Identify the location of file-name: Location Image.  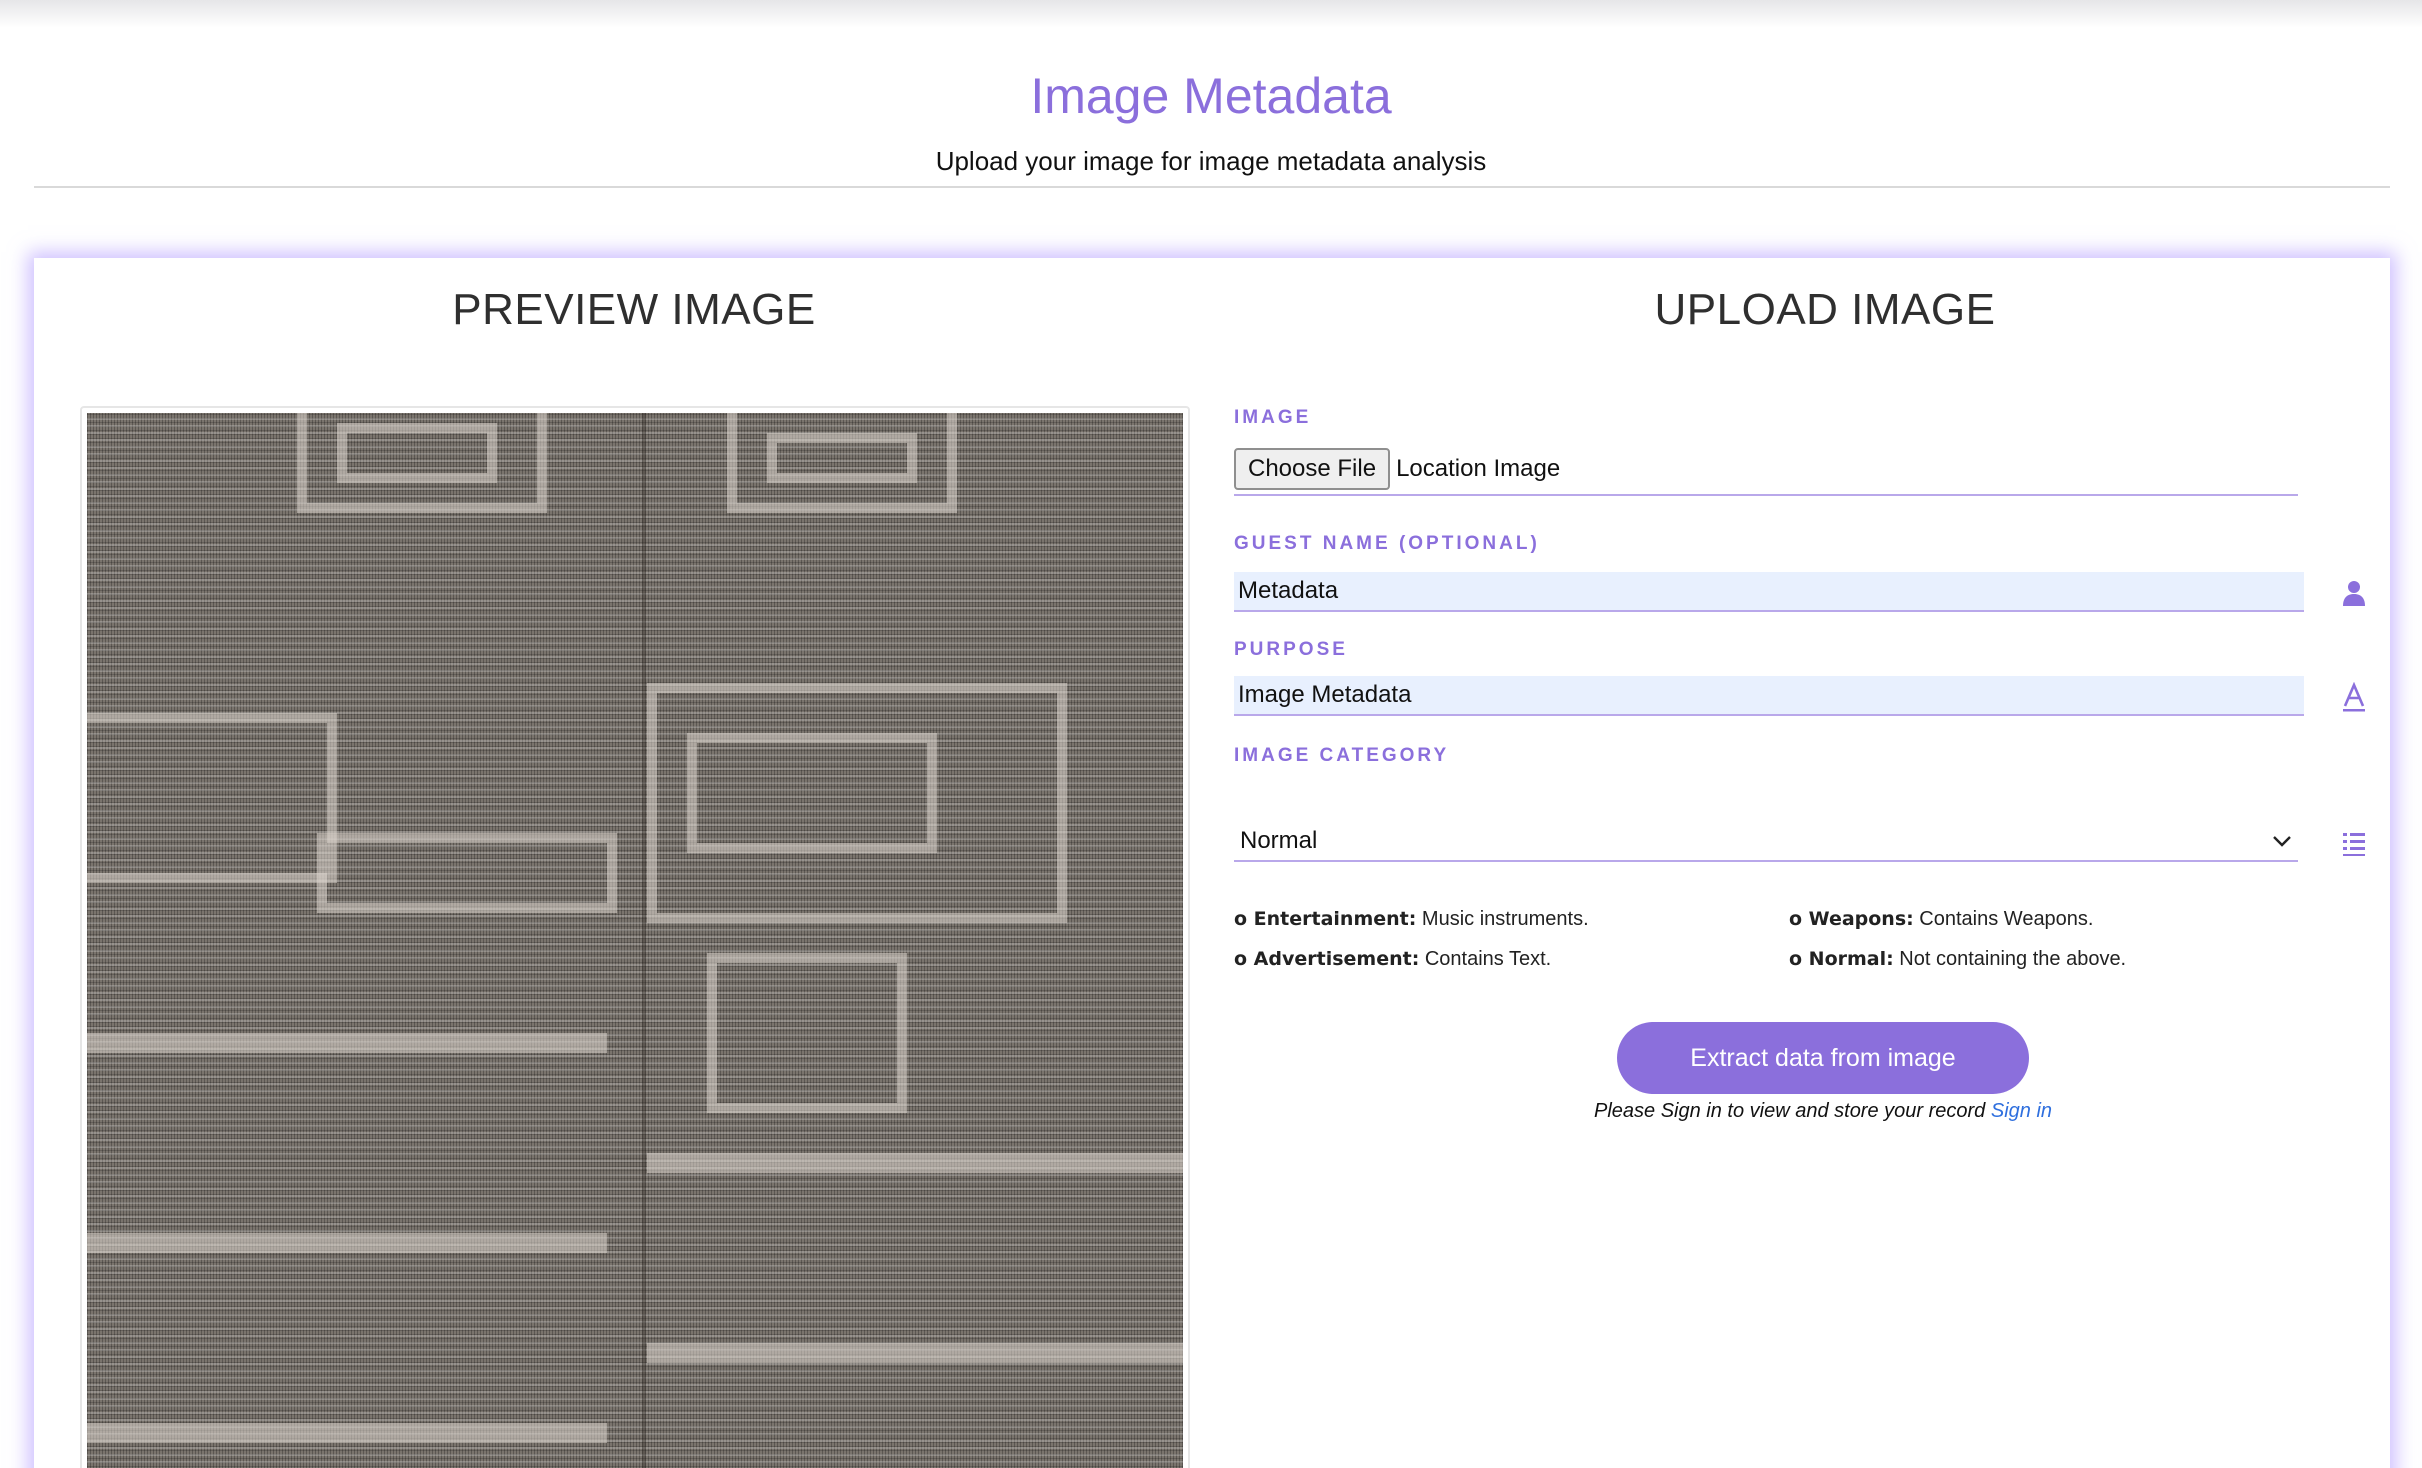
(1478, 468).